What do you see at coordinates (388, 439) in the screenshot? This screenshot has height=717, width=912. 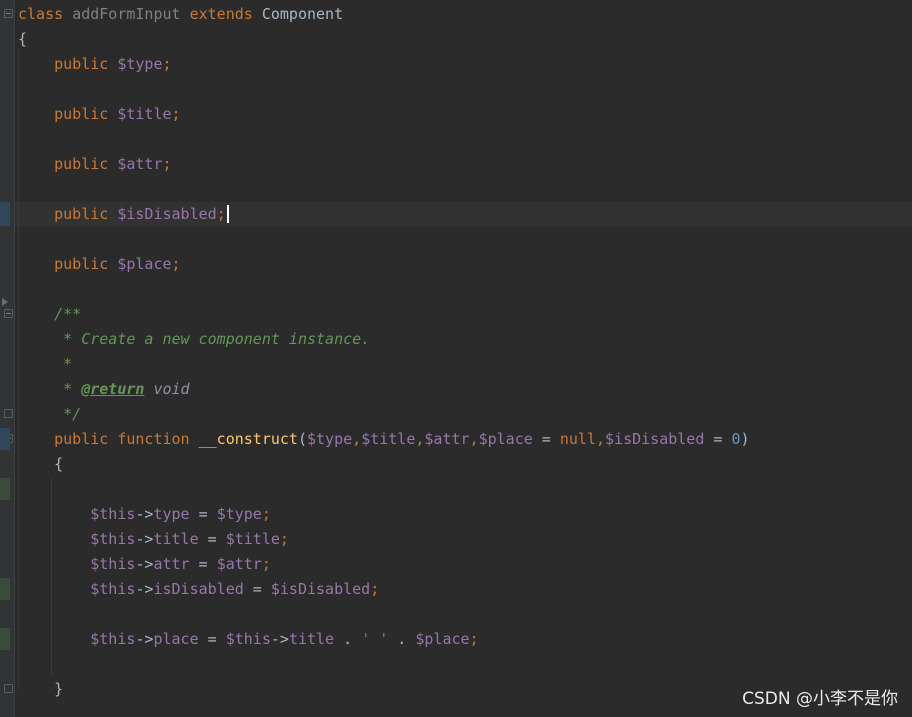 I see `param-title: $title` at bounding box center [388, 439].